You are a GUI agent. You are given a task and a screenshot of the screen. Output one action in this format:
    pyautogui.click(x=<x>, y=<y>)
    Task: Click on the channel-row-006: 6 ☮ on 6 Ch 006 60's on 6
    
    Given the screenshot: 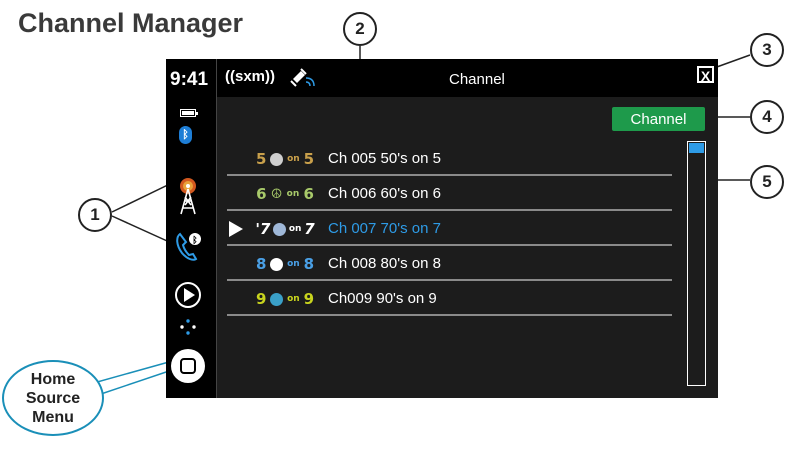 What is the action you would take?
    pyautogui.click(x=449, y=193)
    